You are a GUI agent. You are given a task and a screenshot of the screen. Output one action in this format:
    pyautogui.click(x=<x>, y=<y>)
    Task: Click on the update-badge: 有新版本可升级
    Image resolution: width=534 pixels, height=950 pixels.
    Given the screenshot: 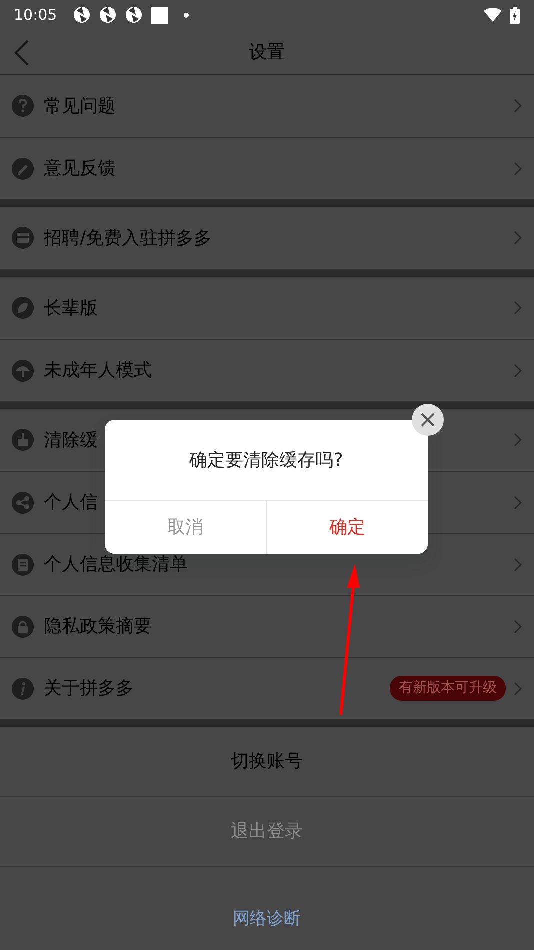 What is the action you would take?
    pyautogui.click(x=448, y=688)
    